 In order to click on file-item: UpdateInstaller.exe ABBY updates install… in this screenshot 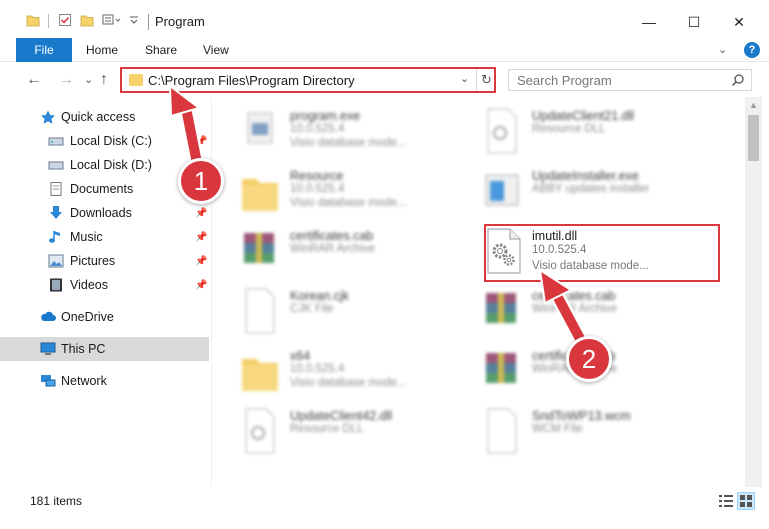, I will do `click(602, 195)`.